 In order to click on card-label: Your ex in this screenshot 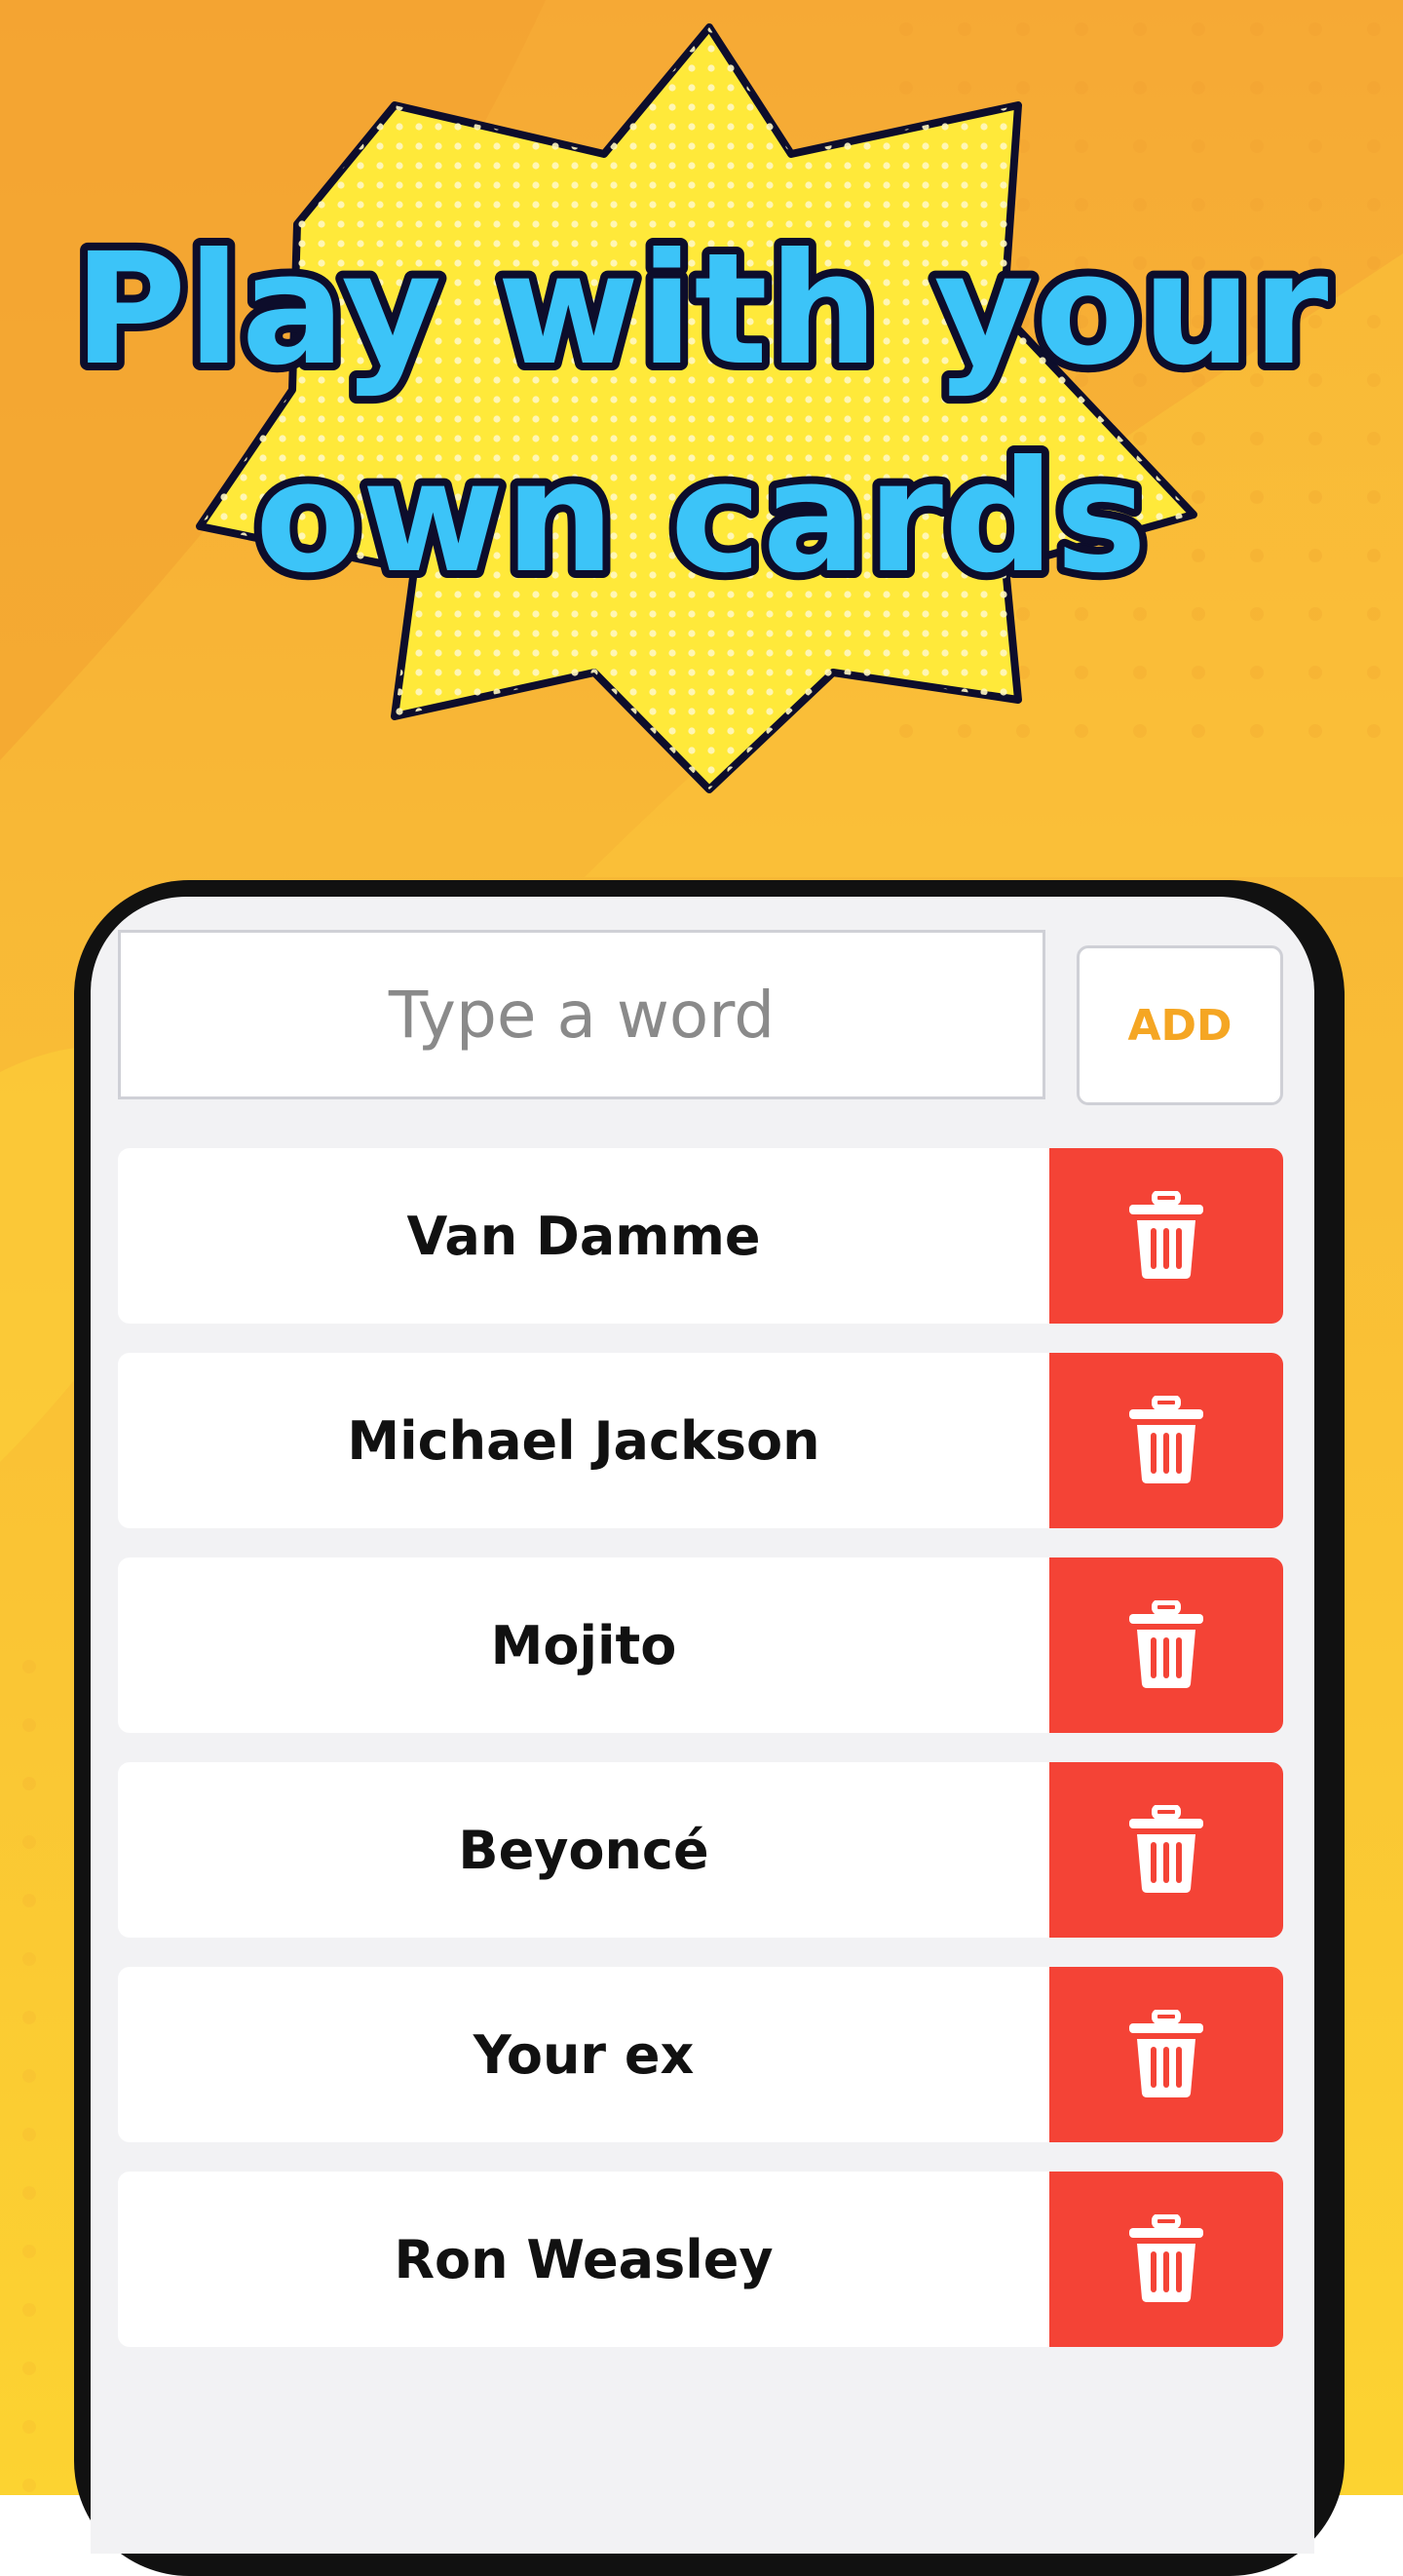, I will do `click(584, 2054)`.